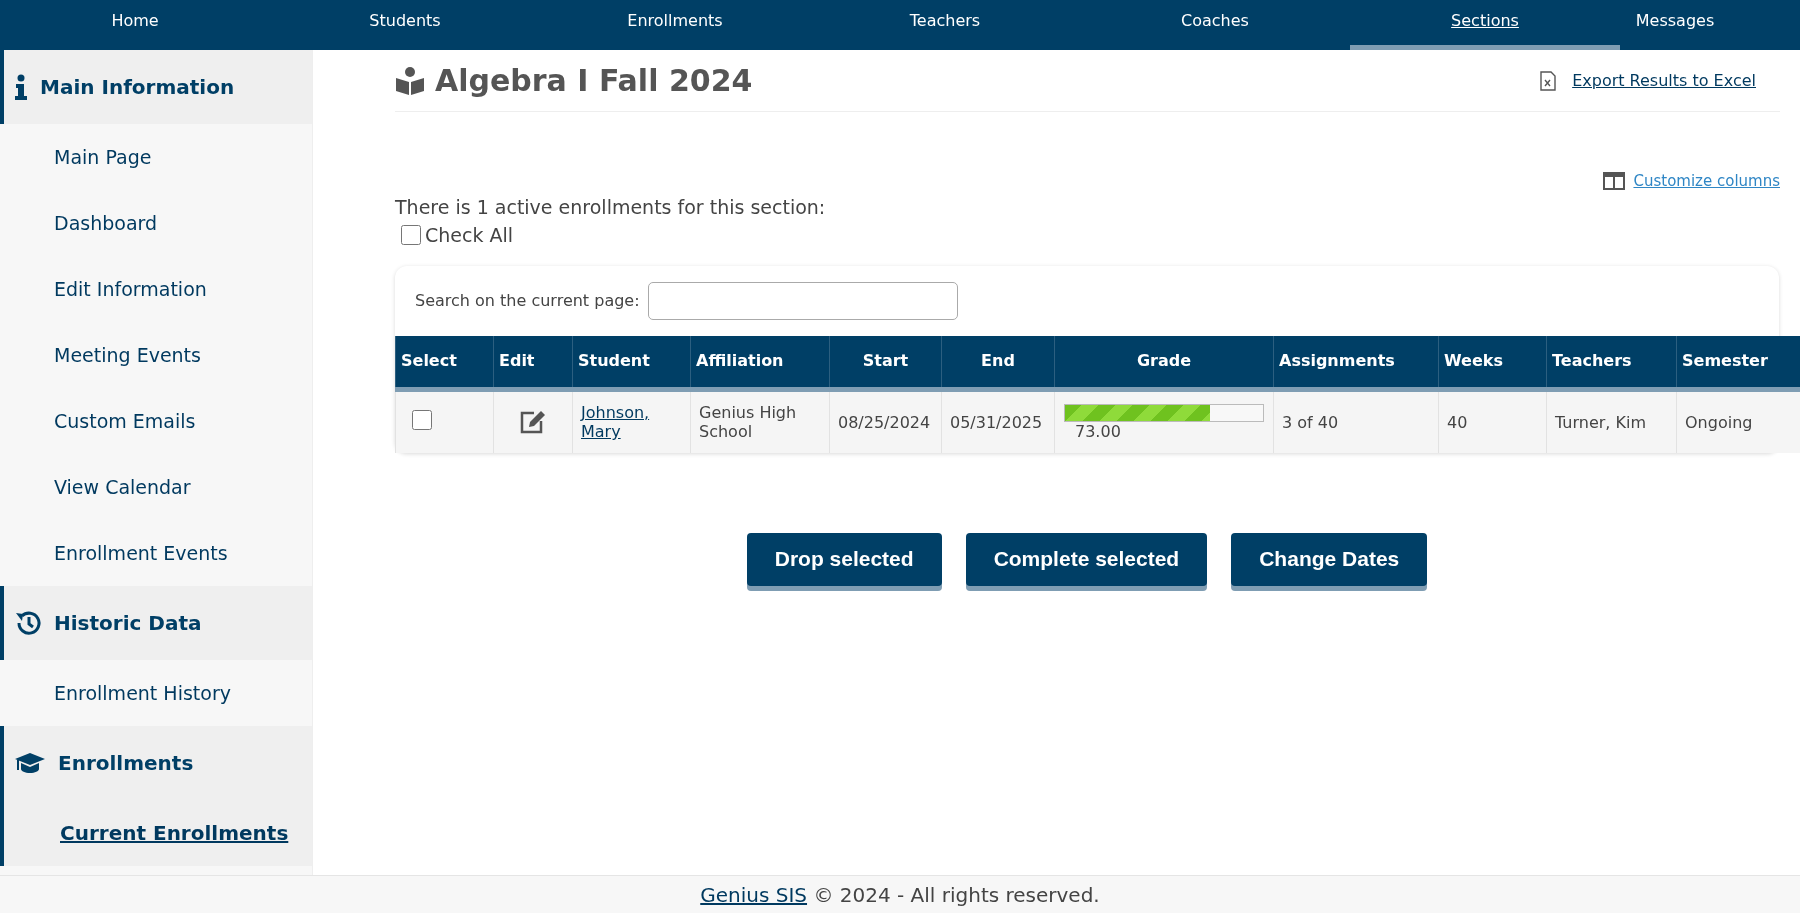  What do you see at coordinates (631, 362) in the screenshot?
I see `column-header: Student` at bounding box center [631, 362].